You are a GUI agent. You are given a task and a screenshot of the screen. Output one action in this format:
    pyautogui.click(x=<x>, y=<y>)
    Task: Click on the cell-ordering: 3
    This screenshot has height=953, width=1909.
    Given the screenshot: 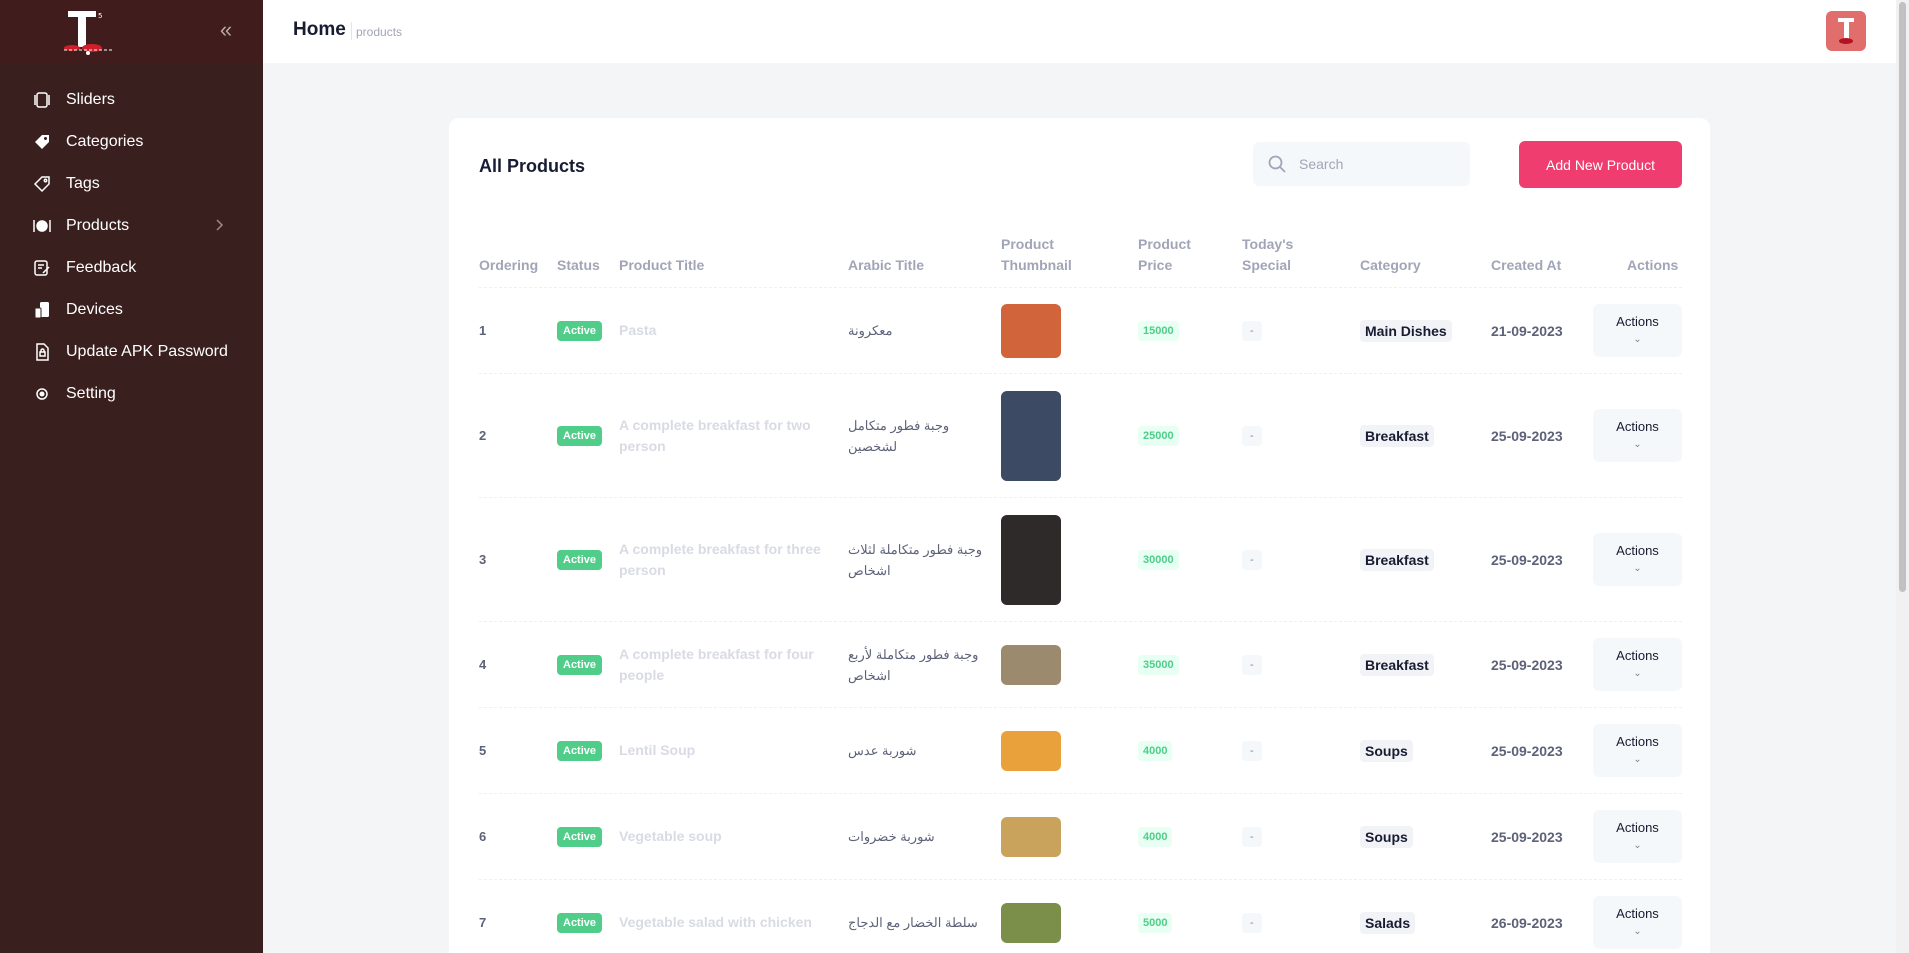 What is the action you would take?
    pyautogui.click(x=483, y=559)
    